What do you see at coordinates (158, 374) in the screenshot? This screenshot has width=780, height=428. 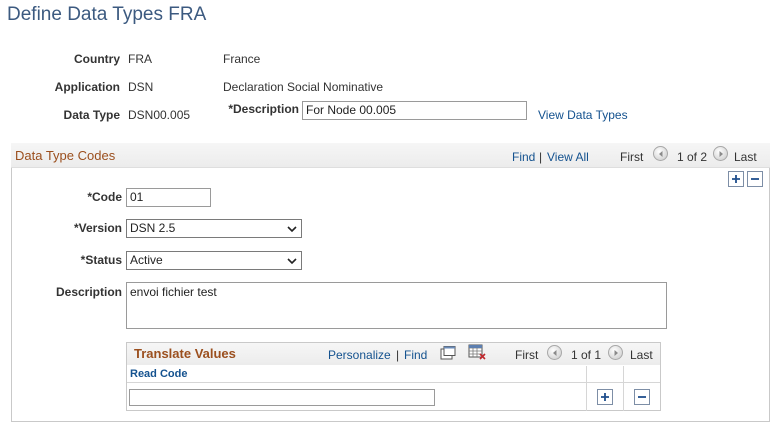 I see `column-header-read-code: Read Code` at bounding box center [158, 374].